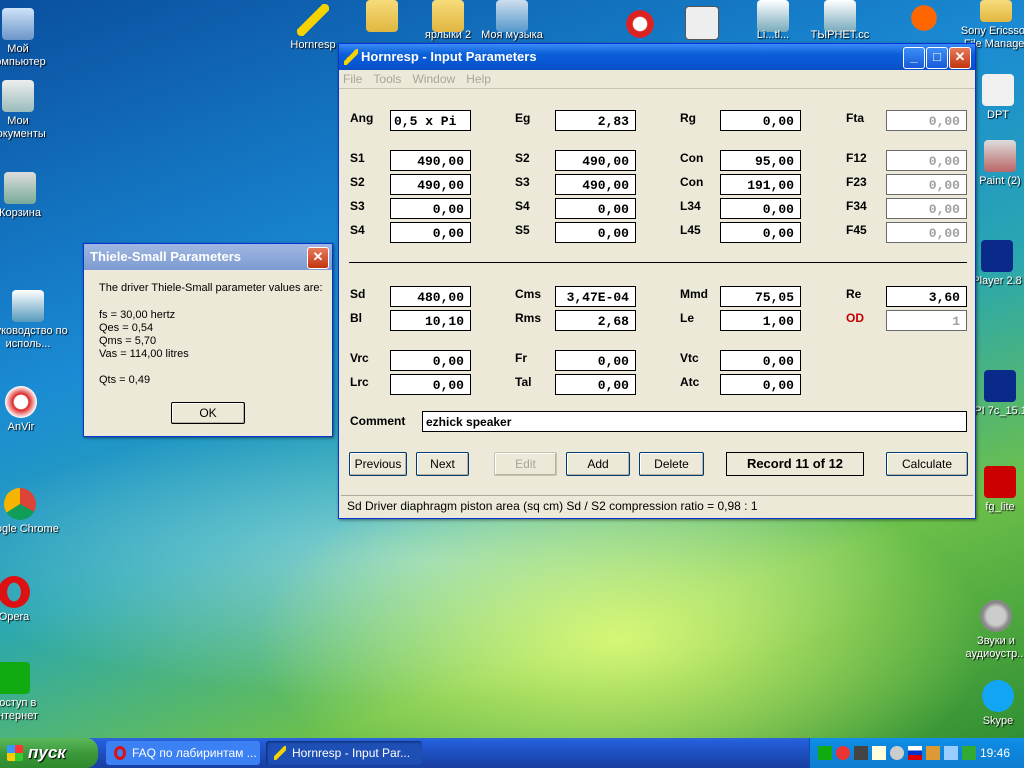 This screenshot has height=768, width=1024. Describe the element at coordinates (357, 158) in the screenshot. I see `param-label-s1: S1` at that location.